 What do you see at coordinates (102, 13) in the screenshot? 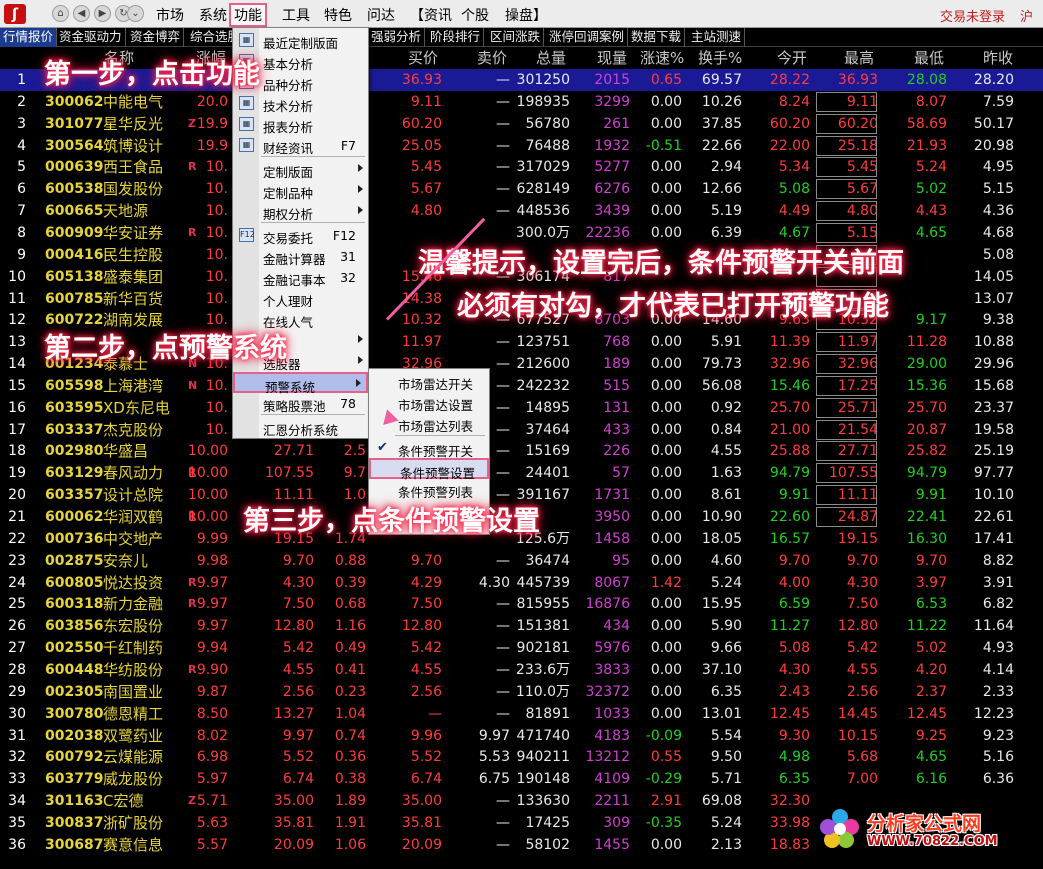
I see `forward-icon: ▶` at bounding box center [102, 13].